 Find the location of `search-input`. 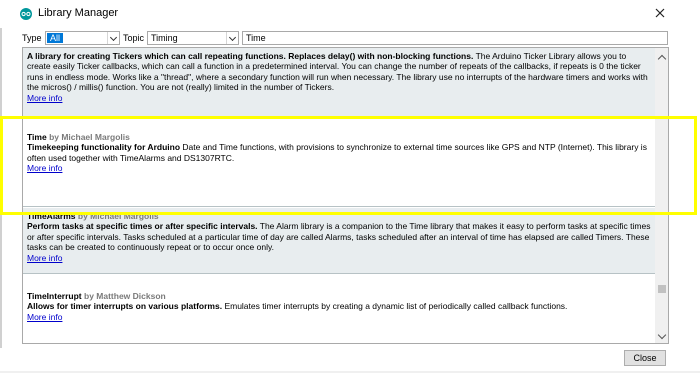

search-input is located at coordinates (455, 38).